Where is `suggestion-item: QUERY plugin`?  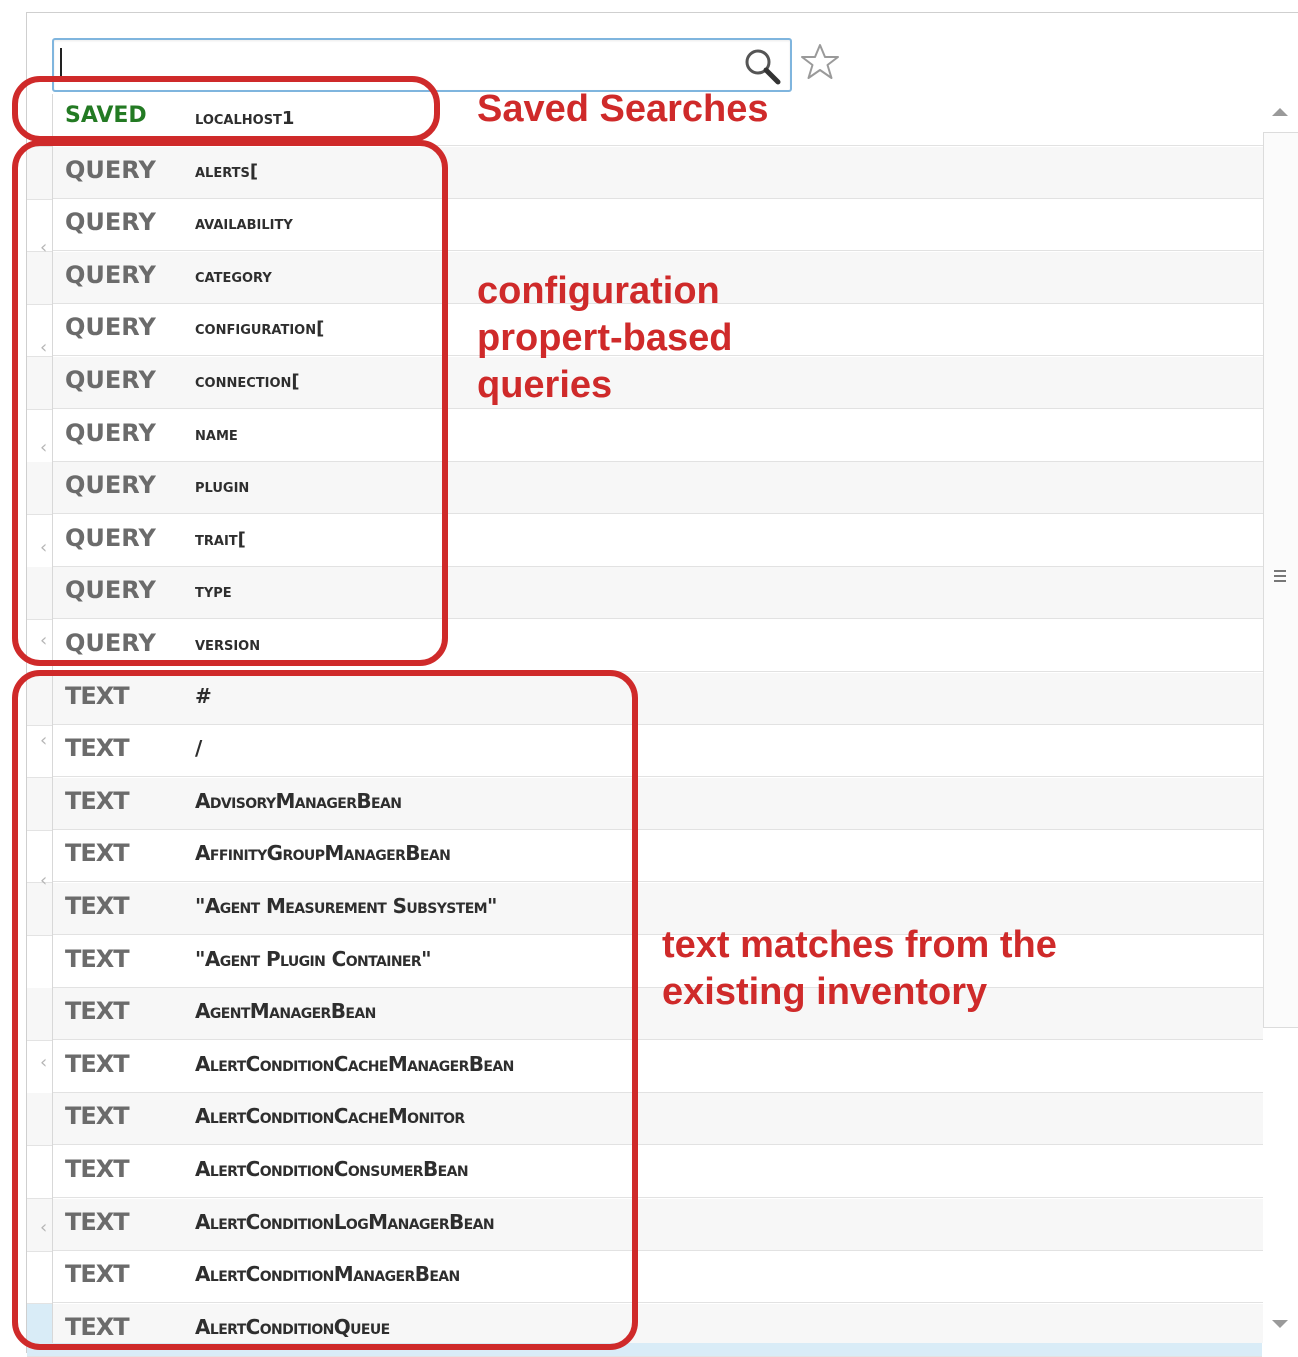
suggestion-item: QUERY plugin is located at coordinates (658, 488).